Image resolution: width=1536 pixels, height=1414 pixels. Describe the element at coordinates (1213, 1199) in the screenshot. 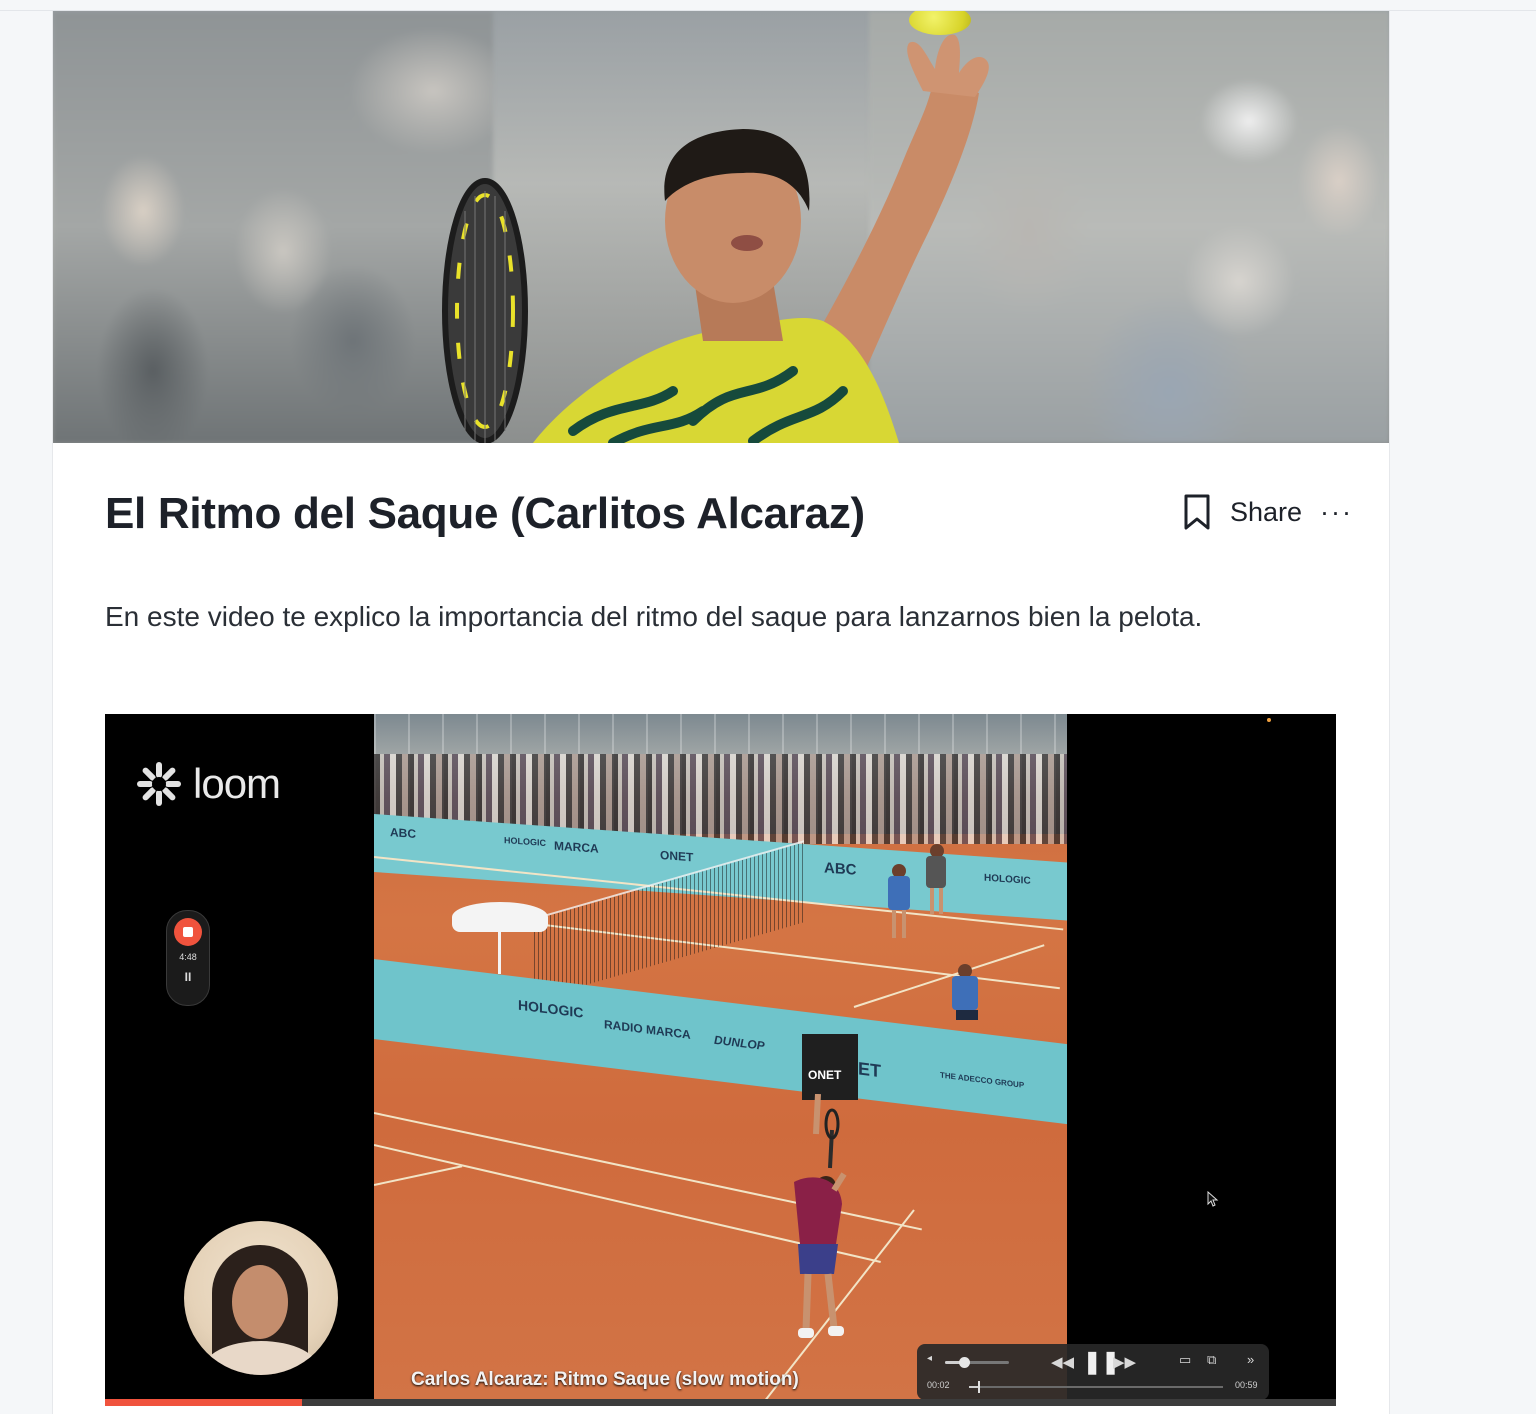

I see `mouse-cursor-icon` at that location.